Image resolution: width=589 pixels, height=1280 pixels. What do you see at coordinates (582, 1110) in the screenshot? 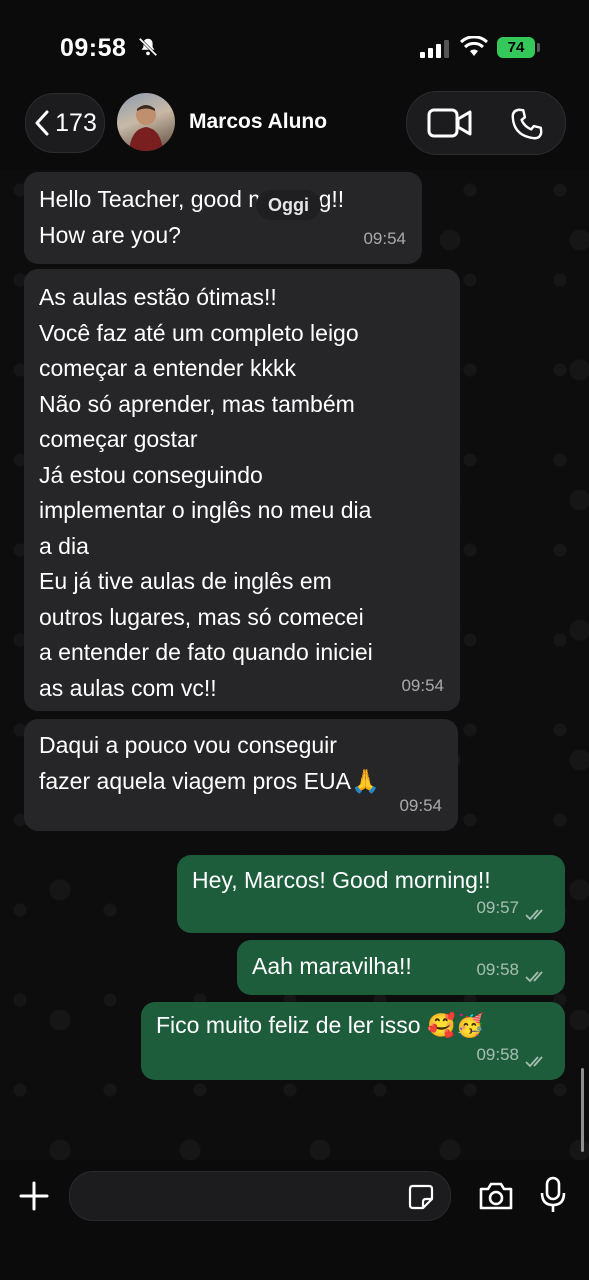
I see `scroll-indicator` at bounding box center [582, 1110].